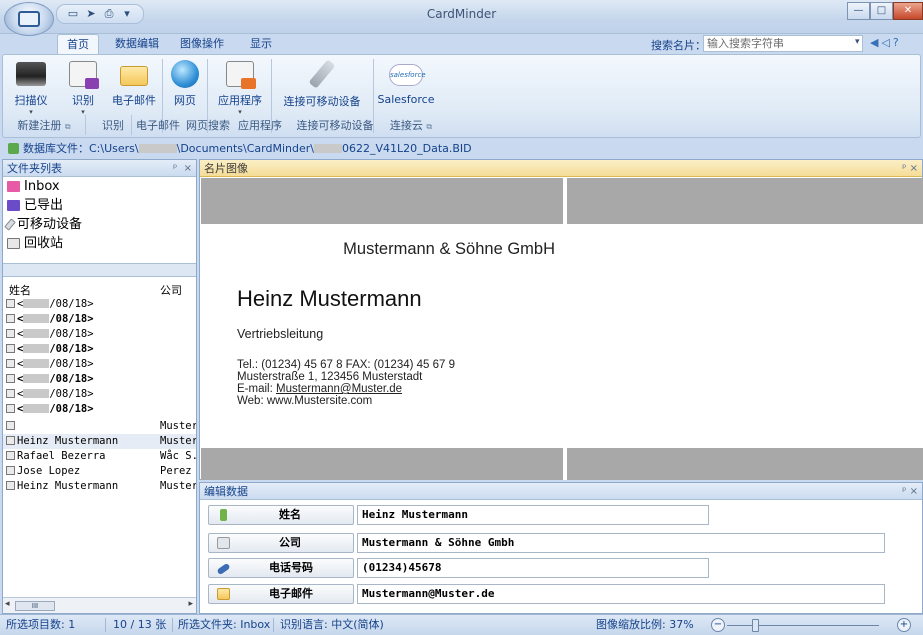 This screenshot has height=635, width=923. Describe the element at coordinates (84, 75) in the screenshot. I see `recognize-icon` at that location.